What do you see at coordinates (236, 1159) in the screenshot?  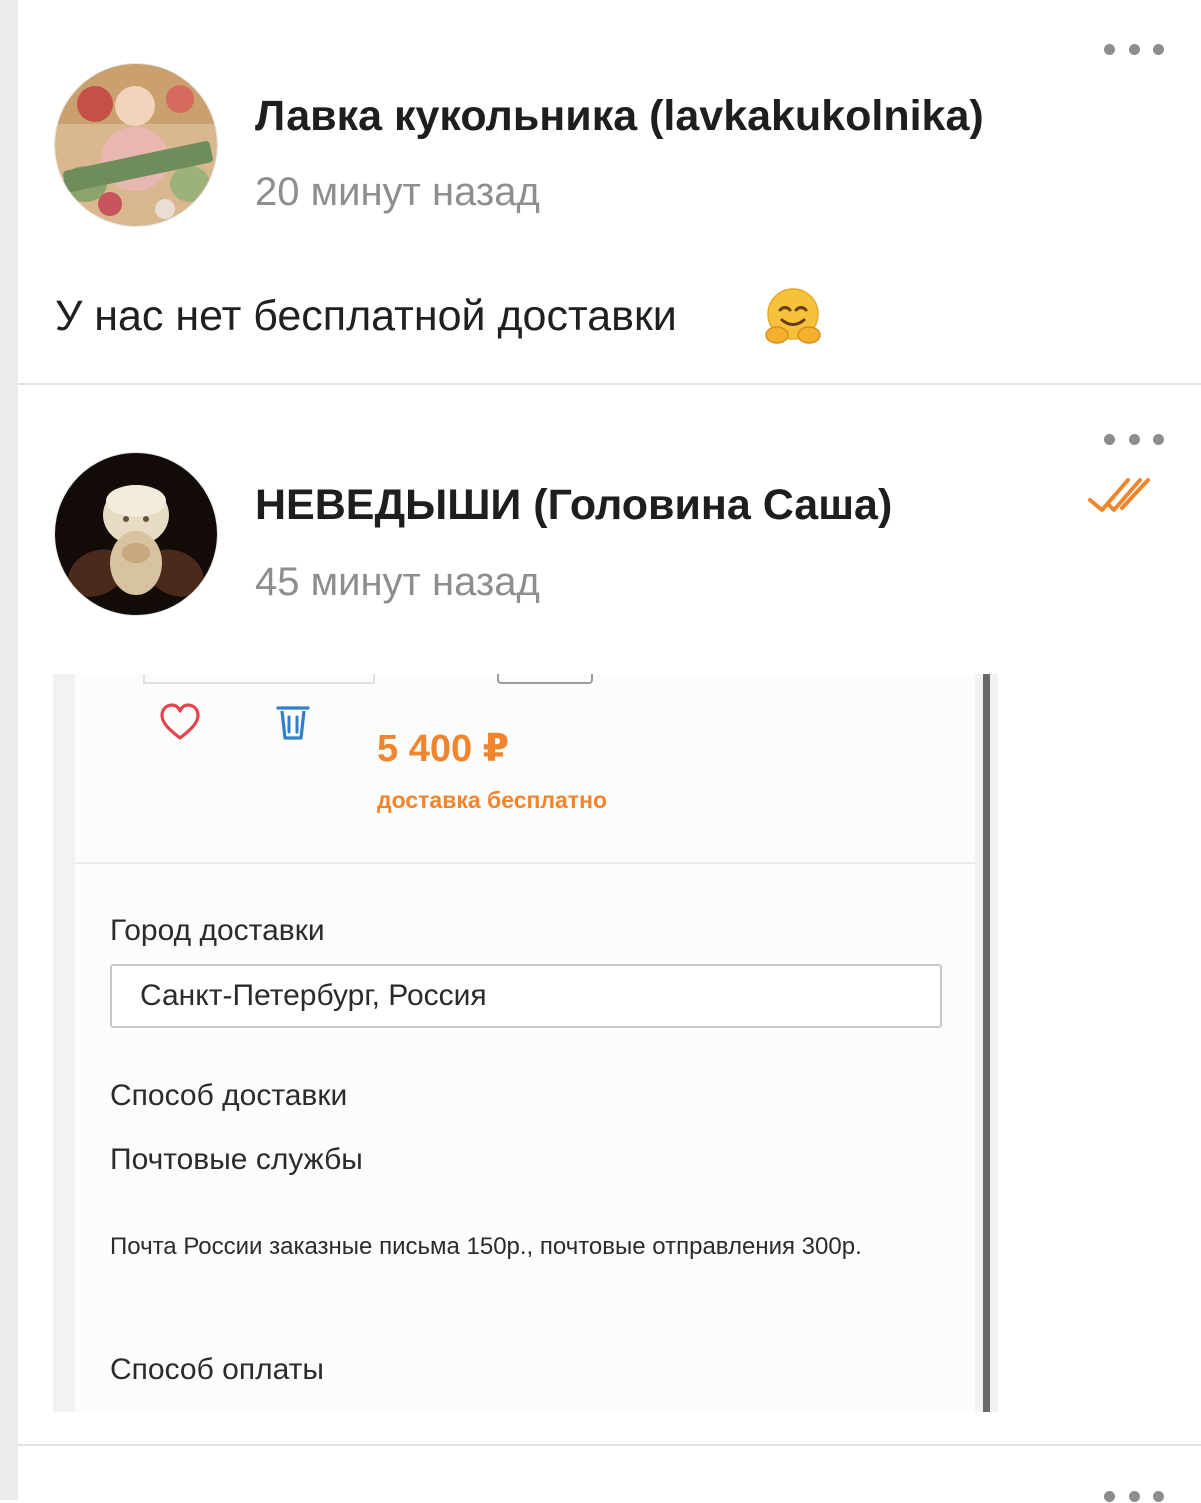 I see `delivery-method-value: Почтовые службы` at bounding box center [236, 1159].